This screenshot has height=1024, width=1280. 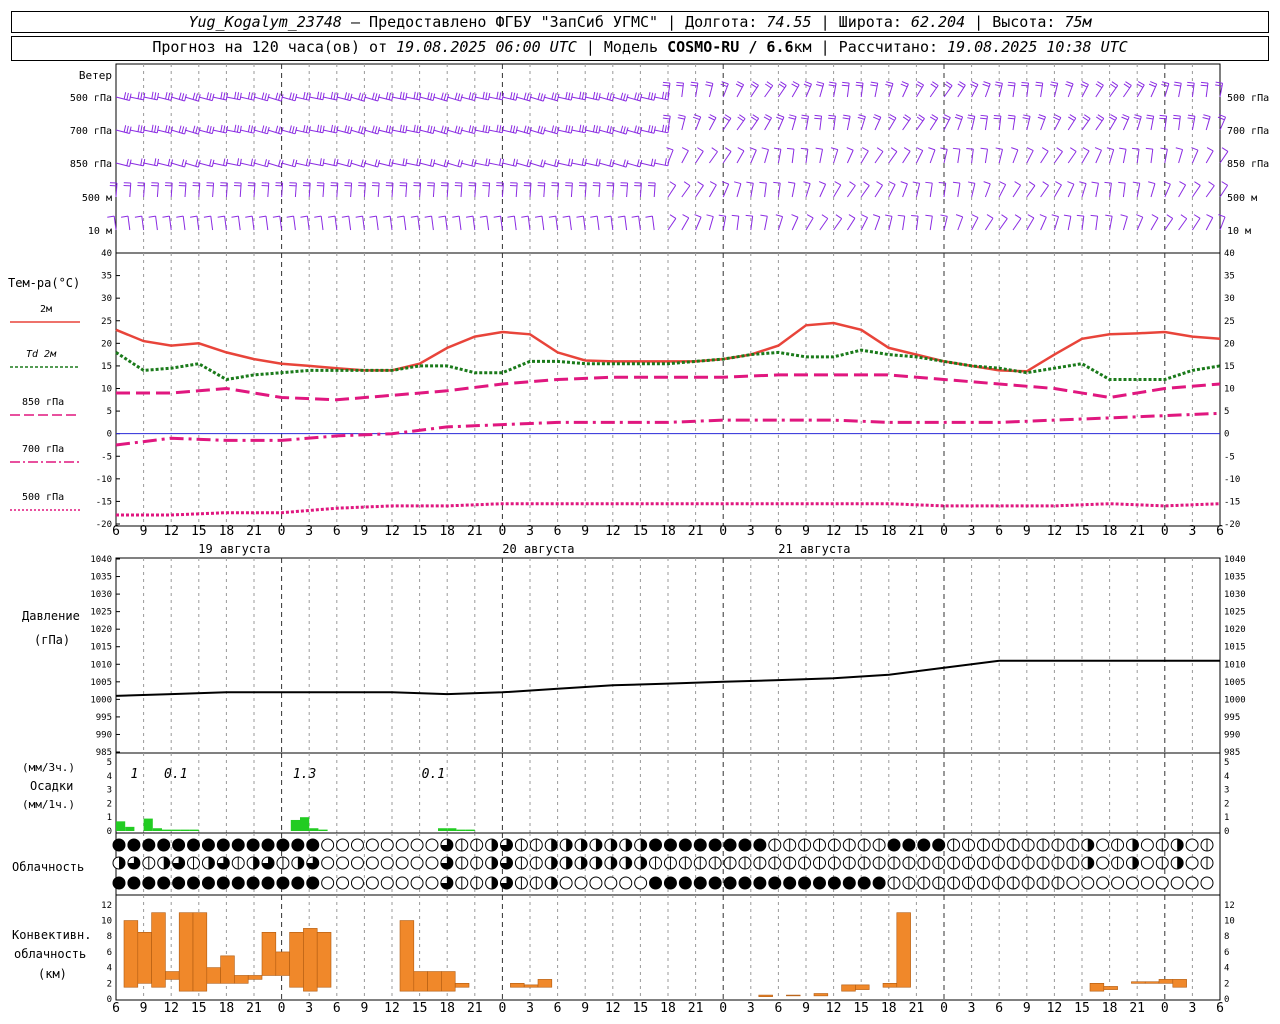 I want to click on pressure-tick-left: 1000, so click(x=101, y=700).